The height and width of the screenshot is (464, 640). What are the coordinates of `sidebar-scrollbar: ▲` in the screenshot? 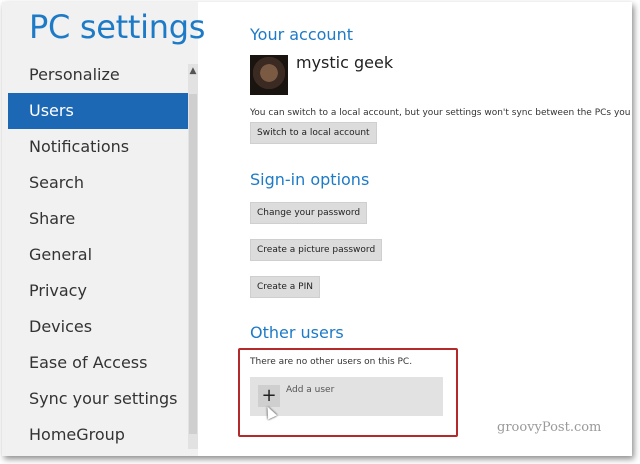 It's located at (193, 256).